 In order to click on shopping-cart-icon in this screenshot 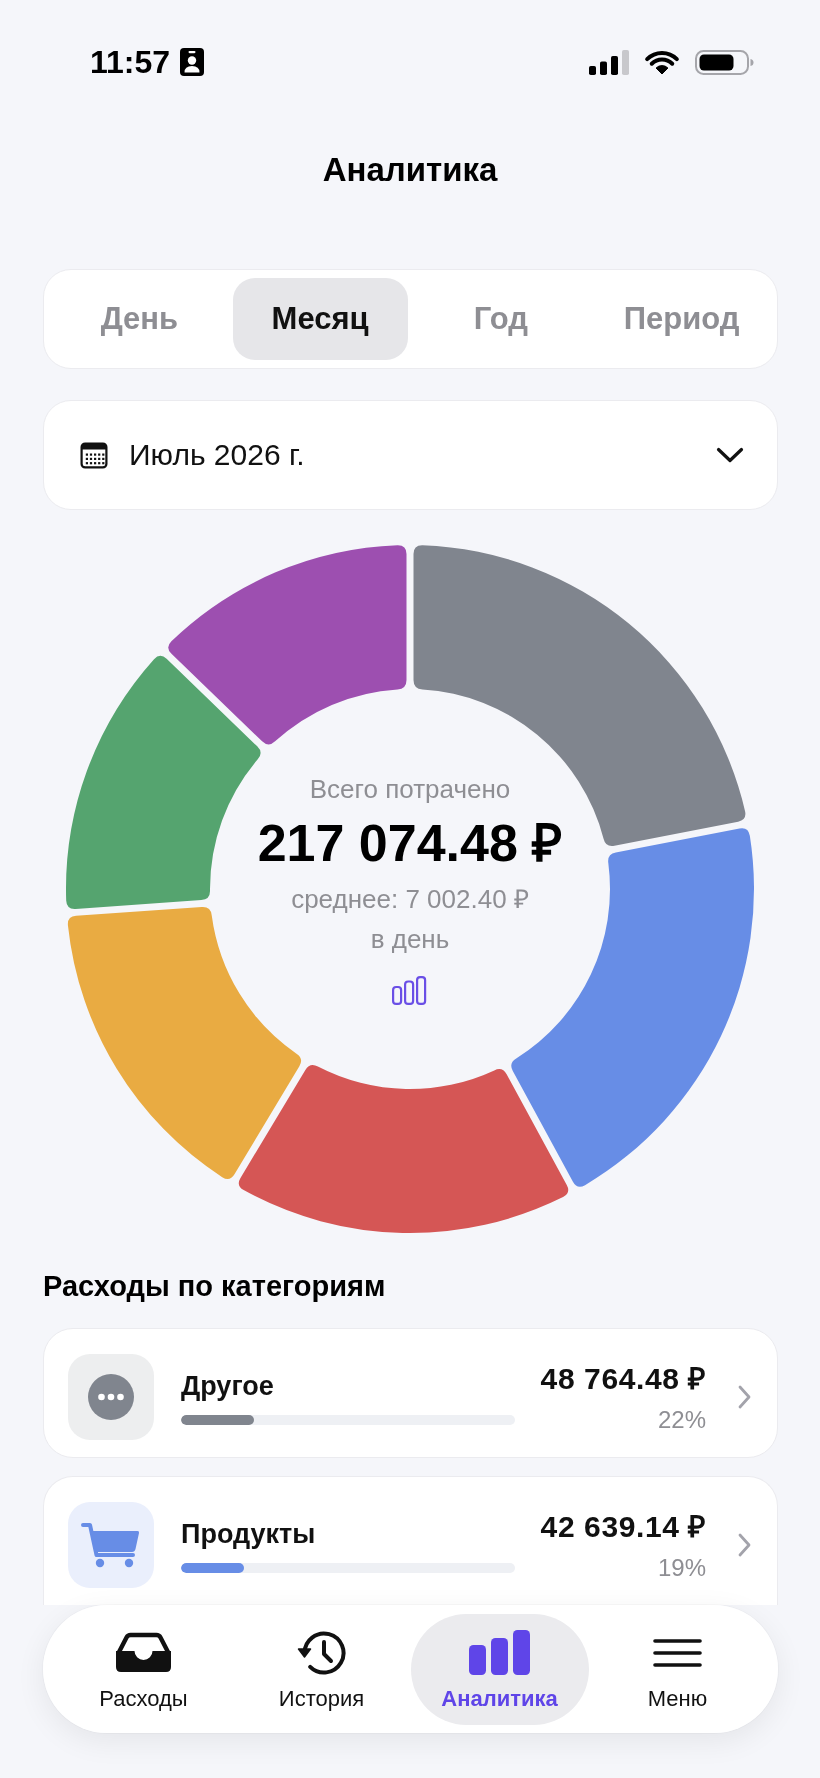, I will do `click(111, 1544)`.